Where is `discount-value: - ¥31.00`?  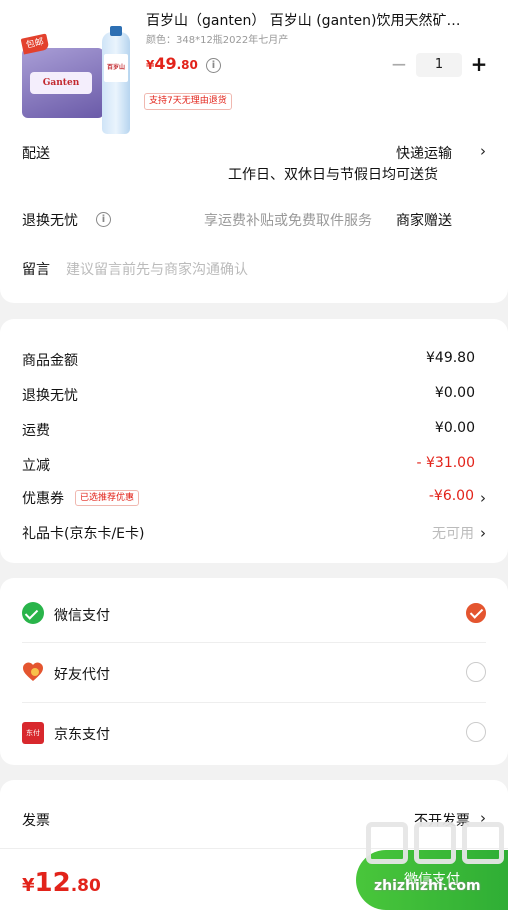 discount-value: - ¥31.00 is located at coordinates (446, 463).